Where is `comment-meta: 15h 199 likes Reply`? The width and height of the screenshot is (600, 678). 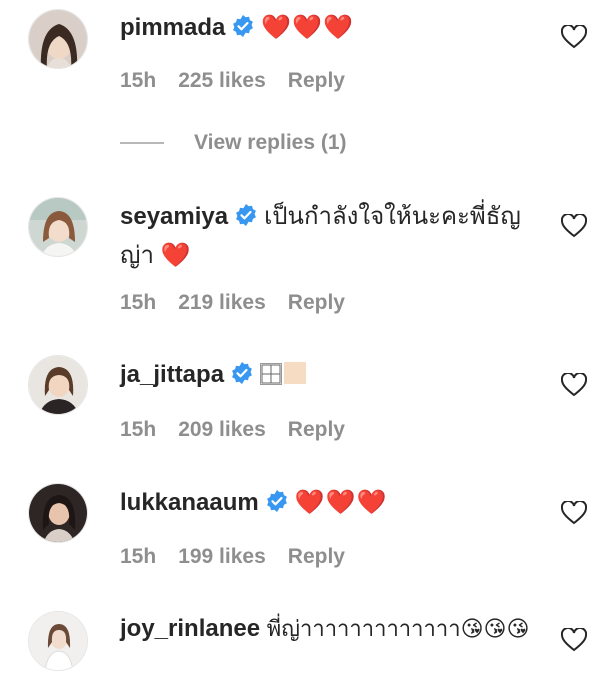 comment-meta: 15h 199 likes Reply is located at coordinates (243, 557).